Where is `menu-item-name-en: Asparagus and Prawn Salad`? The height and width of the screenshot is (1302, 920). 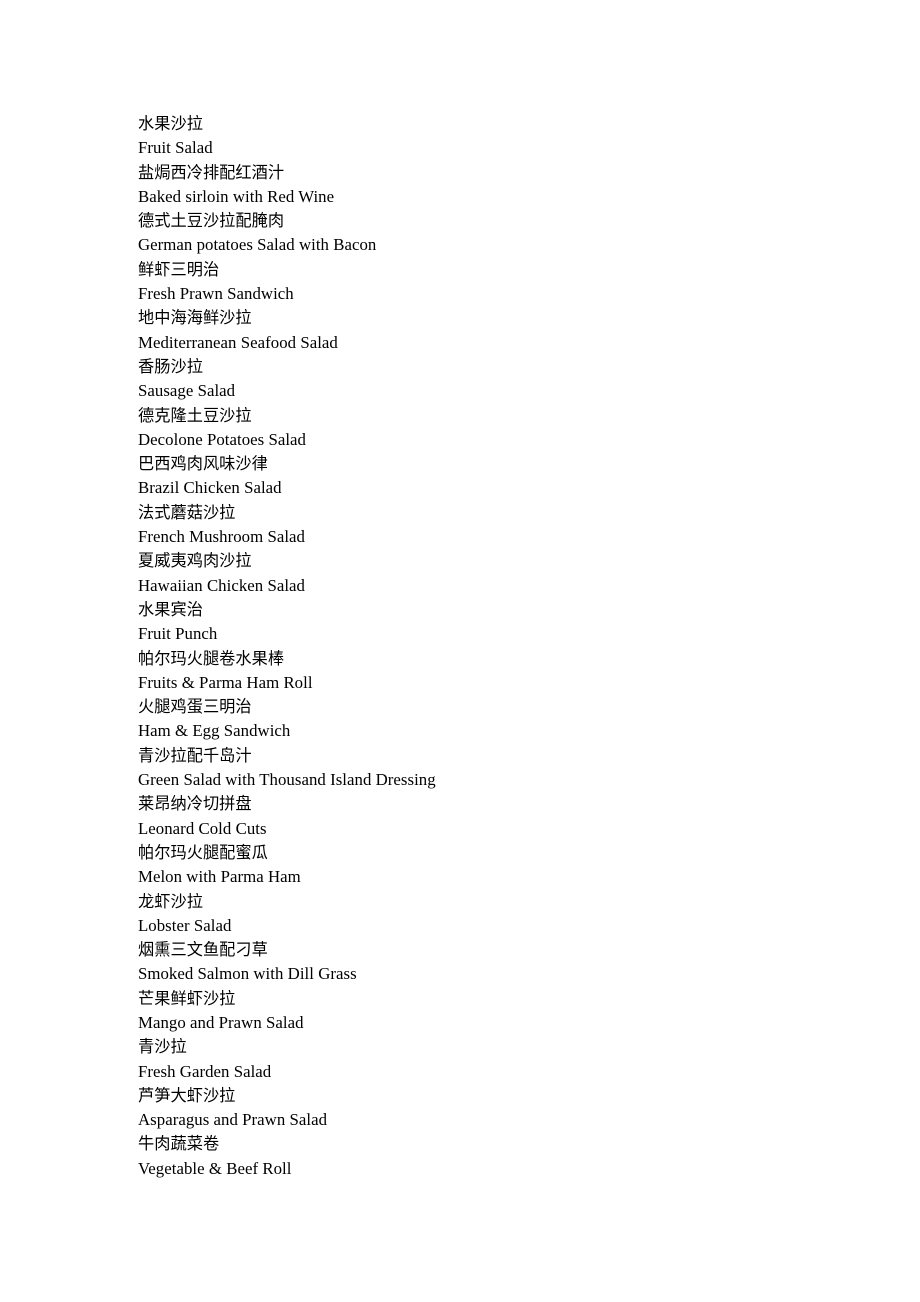
menu-item-name-en: Asparagus and Prawn Salad is located at coordinates (233, 1120).